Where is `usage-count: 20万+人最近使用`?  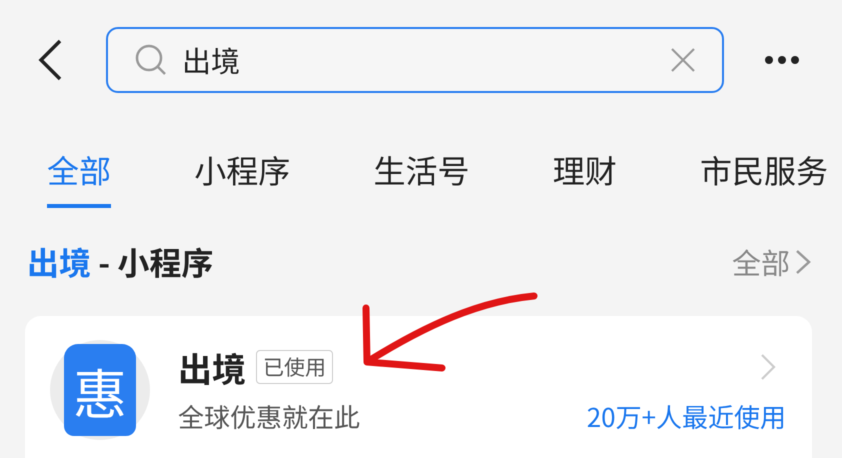
usage-count: 20万+人最近使用 is located at coordinates (686, 416).